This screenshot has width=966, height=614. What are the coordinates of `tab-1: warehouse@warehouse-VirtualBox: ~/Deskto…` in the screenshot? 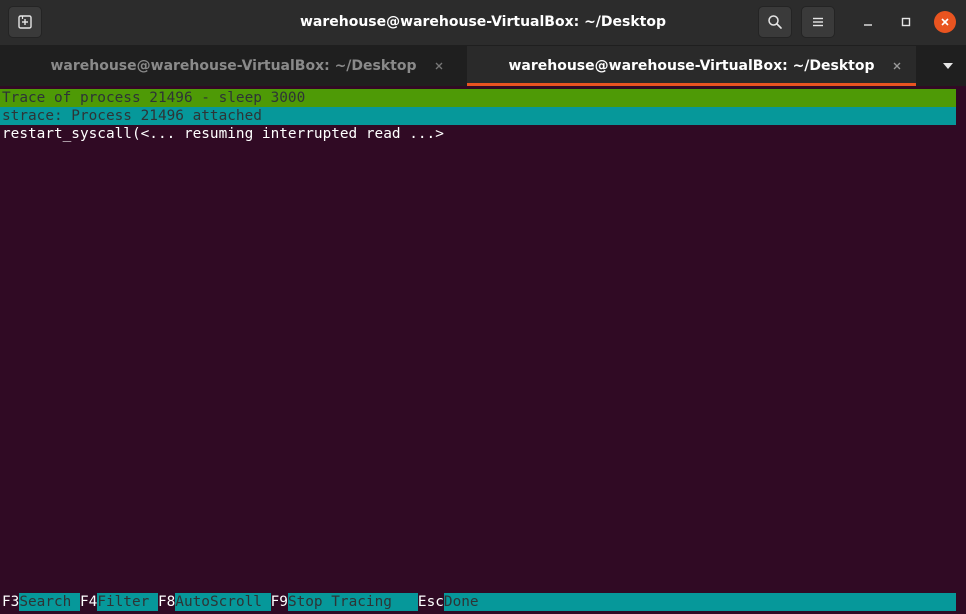 It's located at (233, 66).